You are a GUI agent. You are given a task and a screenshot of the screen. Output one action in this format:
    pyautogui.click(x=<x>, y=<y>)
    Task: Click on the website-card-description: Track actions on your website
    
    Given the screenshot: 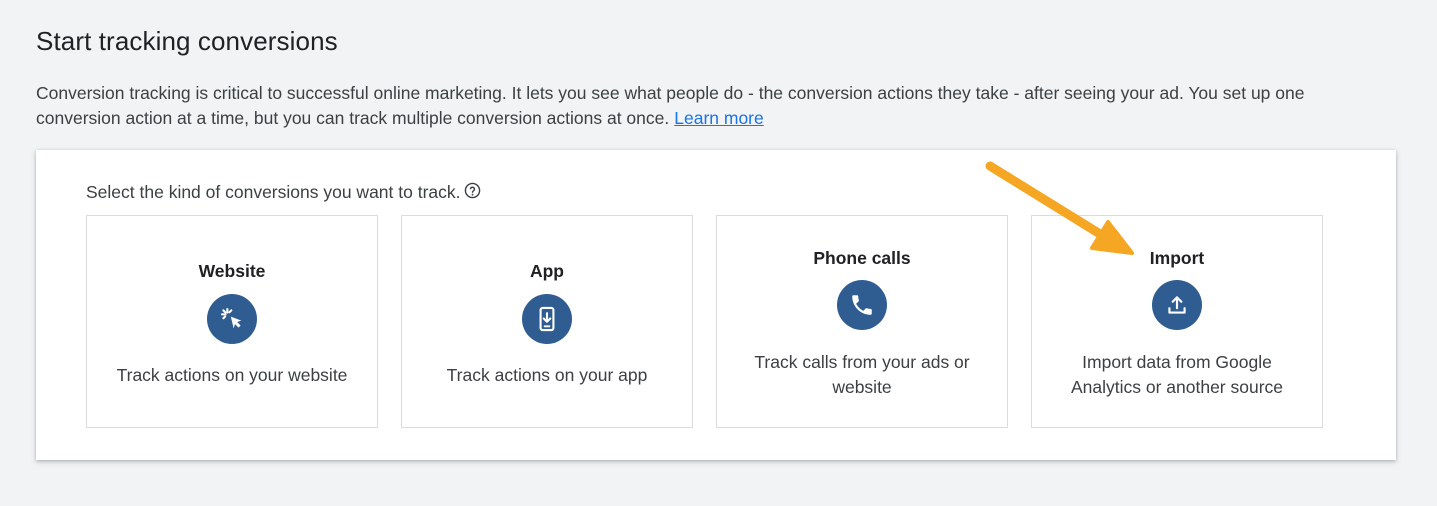 What is the action you would take?
    pyautogui.click(x=232, y=375)
    